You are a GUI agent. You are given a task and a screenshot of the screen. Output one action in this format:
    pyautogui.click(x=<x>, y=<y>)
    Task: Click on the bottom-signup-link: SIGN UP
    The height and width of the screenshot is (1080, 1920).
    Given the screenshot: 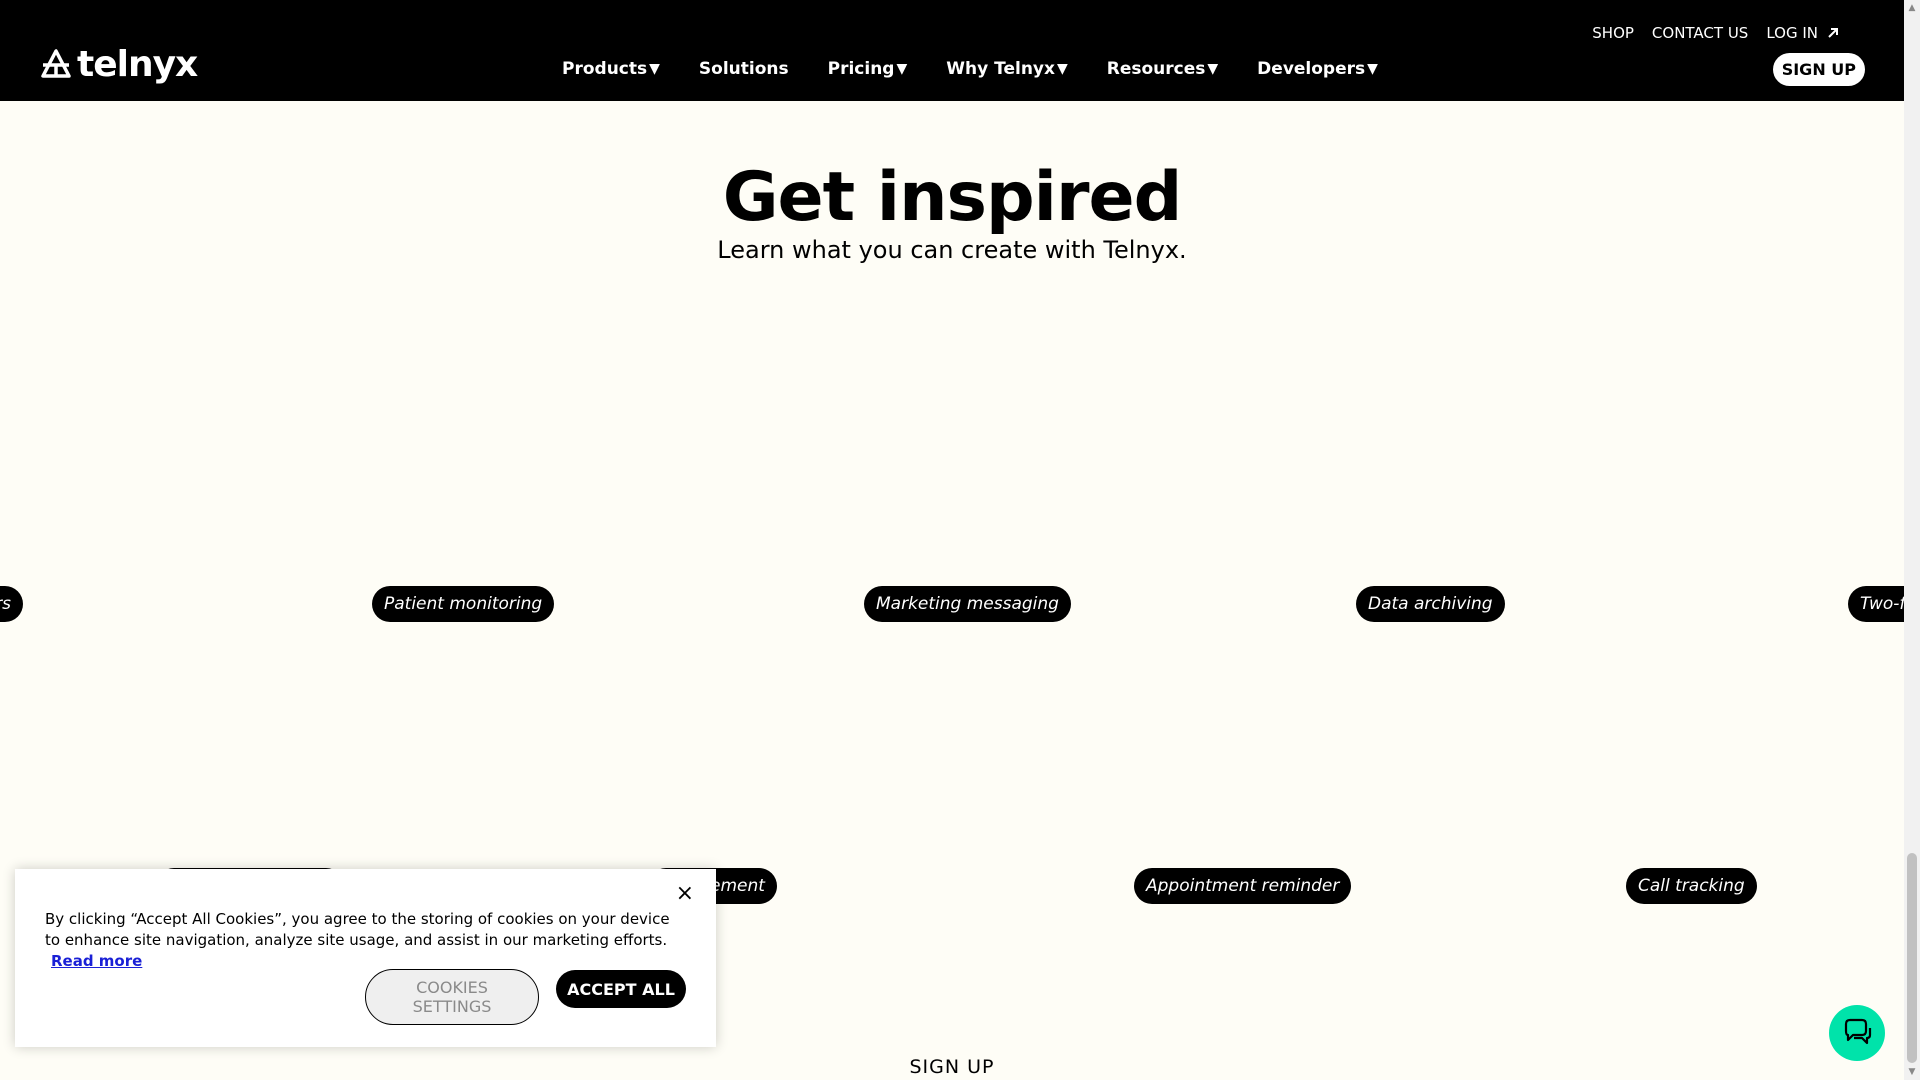 What is the action you would take?
    pyautogui.click(x=952, y=1067)
    